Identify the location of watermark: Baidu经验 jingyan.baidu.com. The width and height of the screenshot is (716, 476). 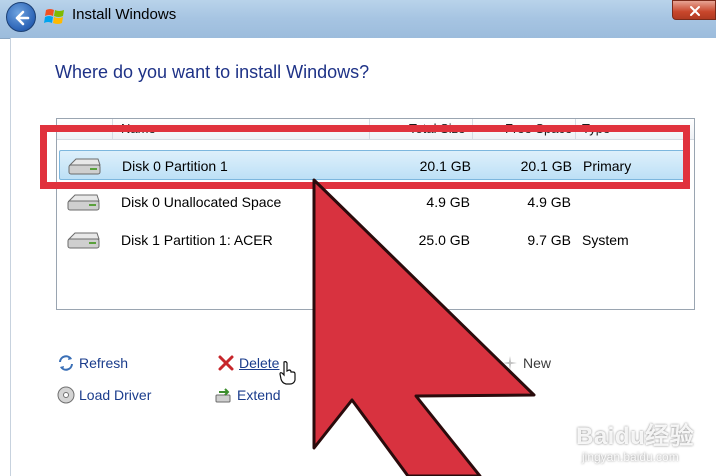
(635, 440).